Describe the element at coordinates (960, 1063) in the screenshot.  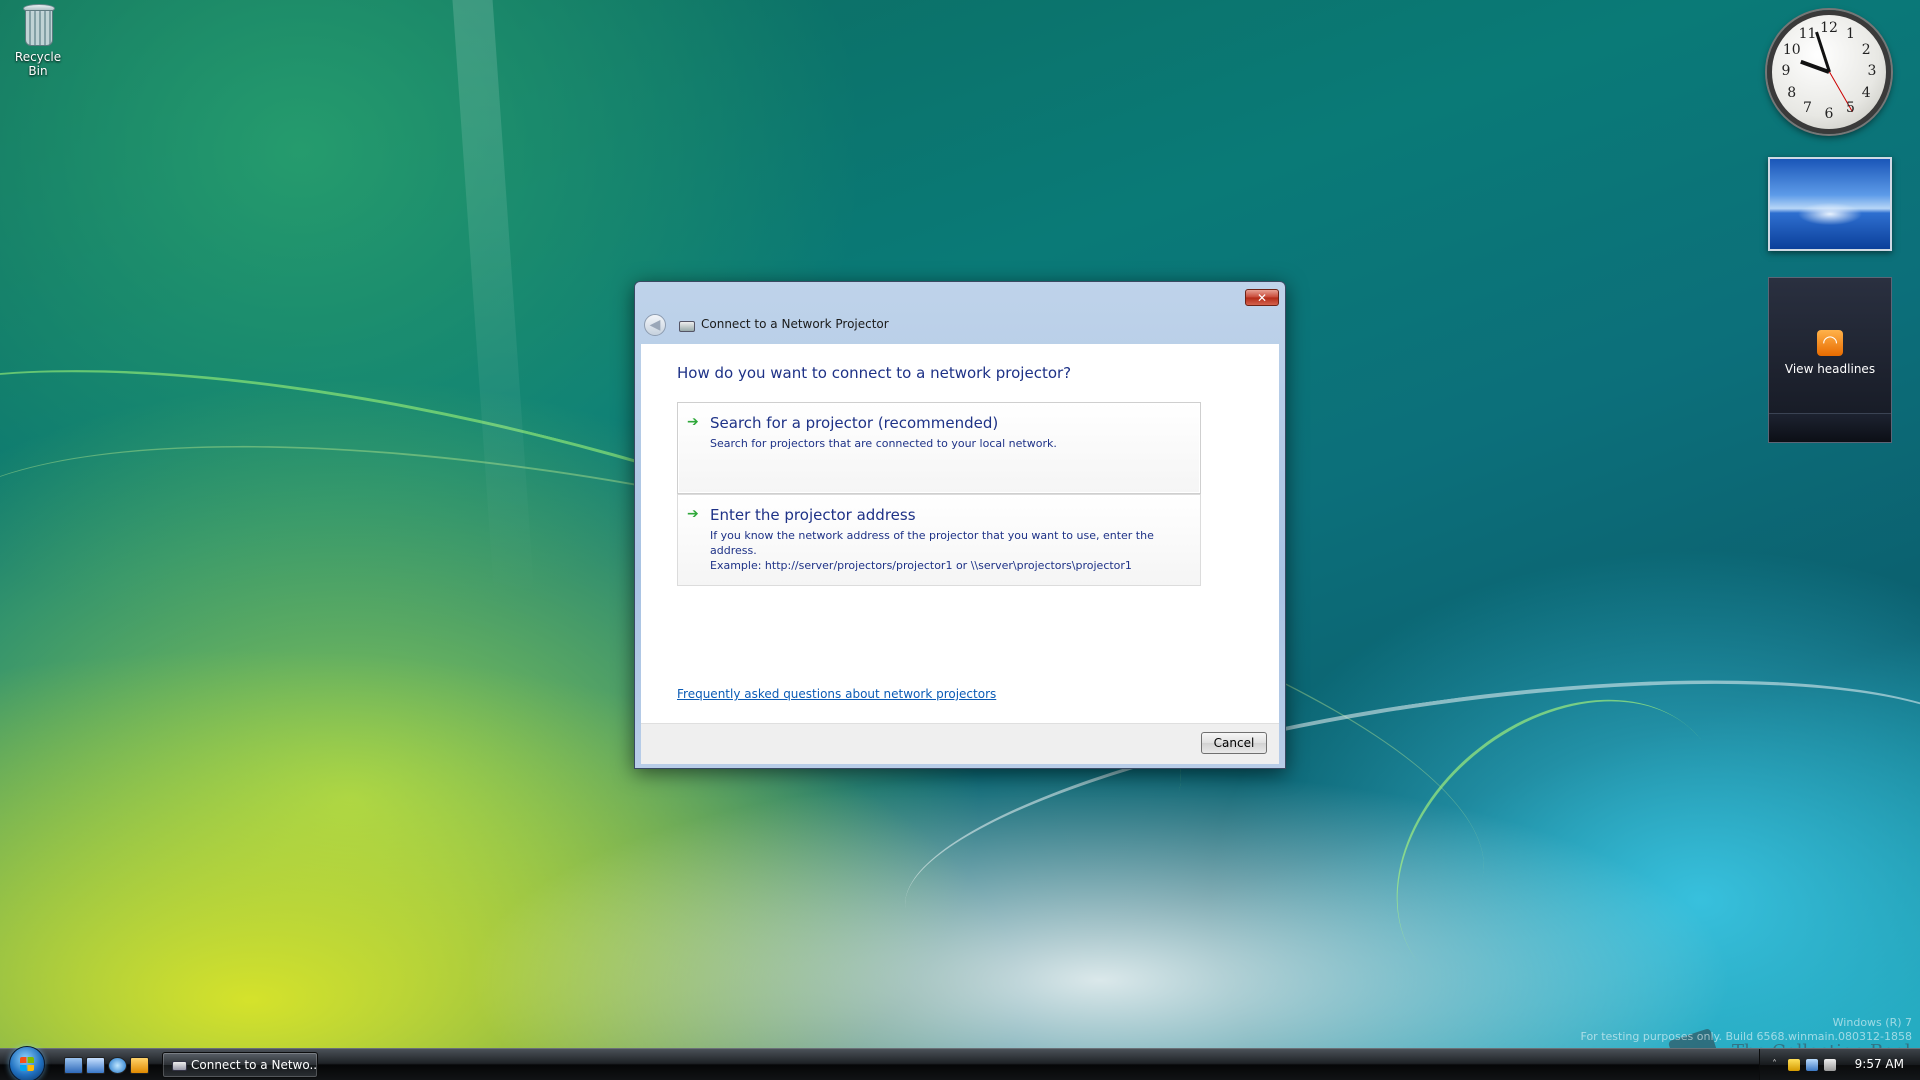
I see `taskbar: Connect to a Netwo... ˄ 9:57 AM` at that location.